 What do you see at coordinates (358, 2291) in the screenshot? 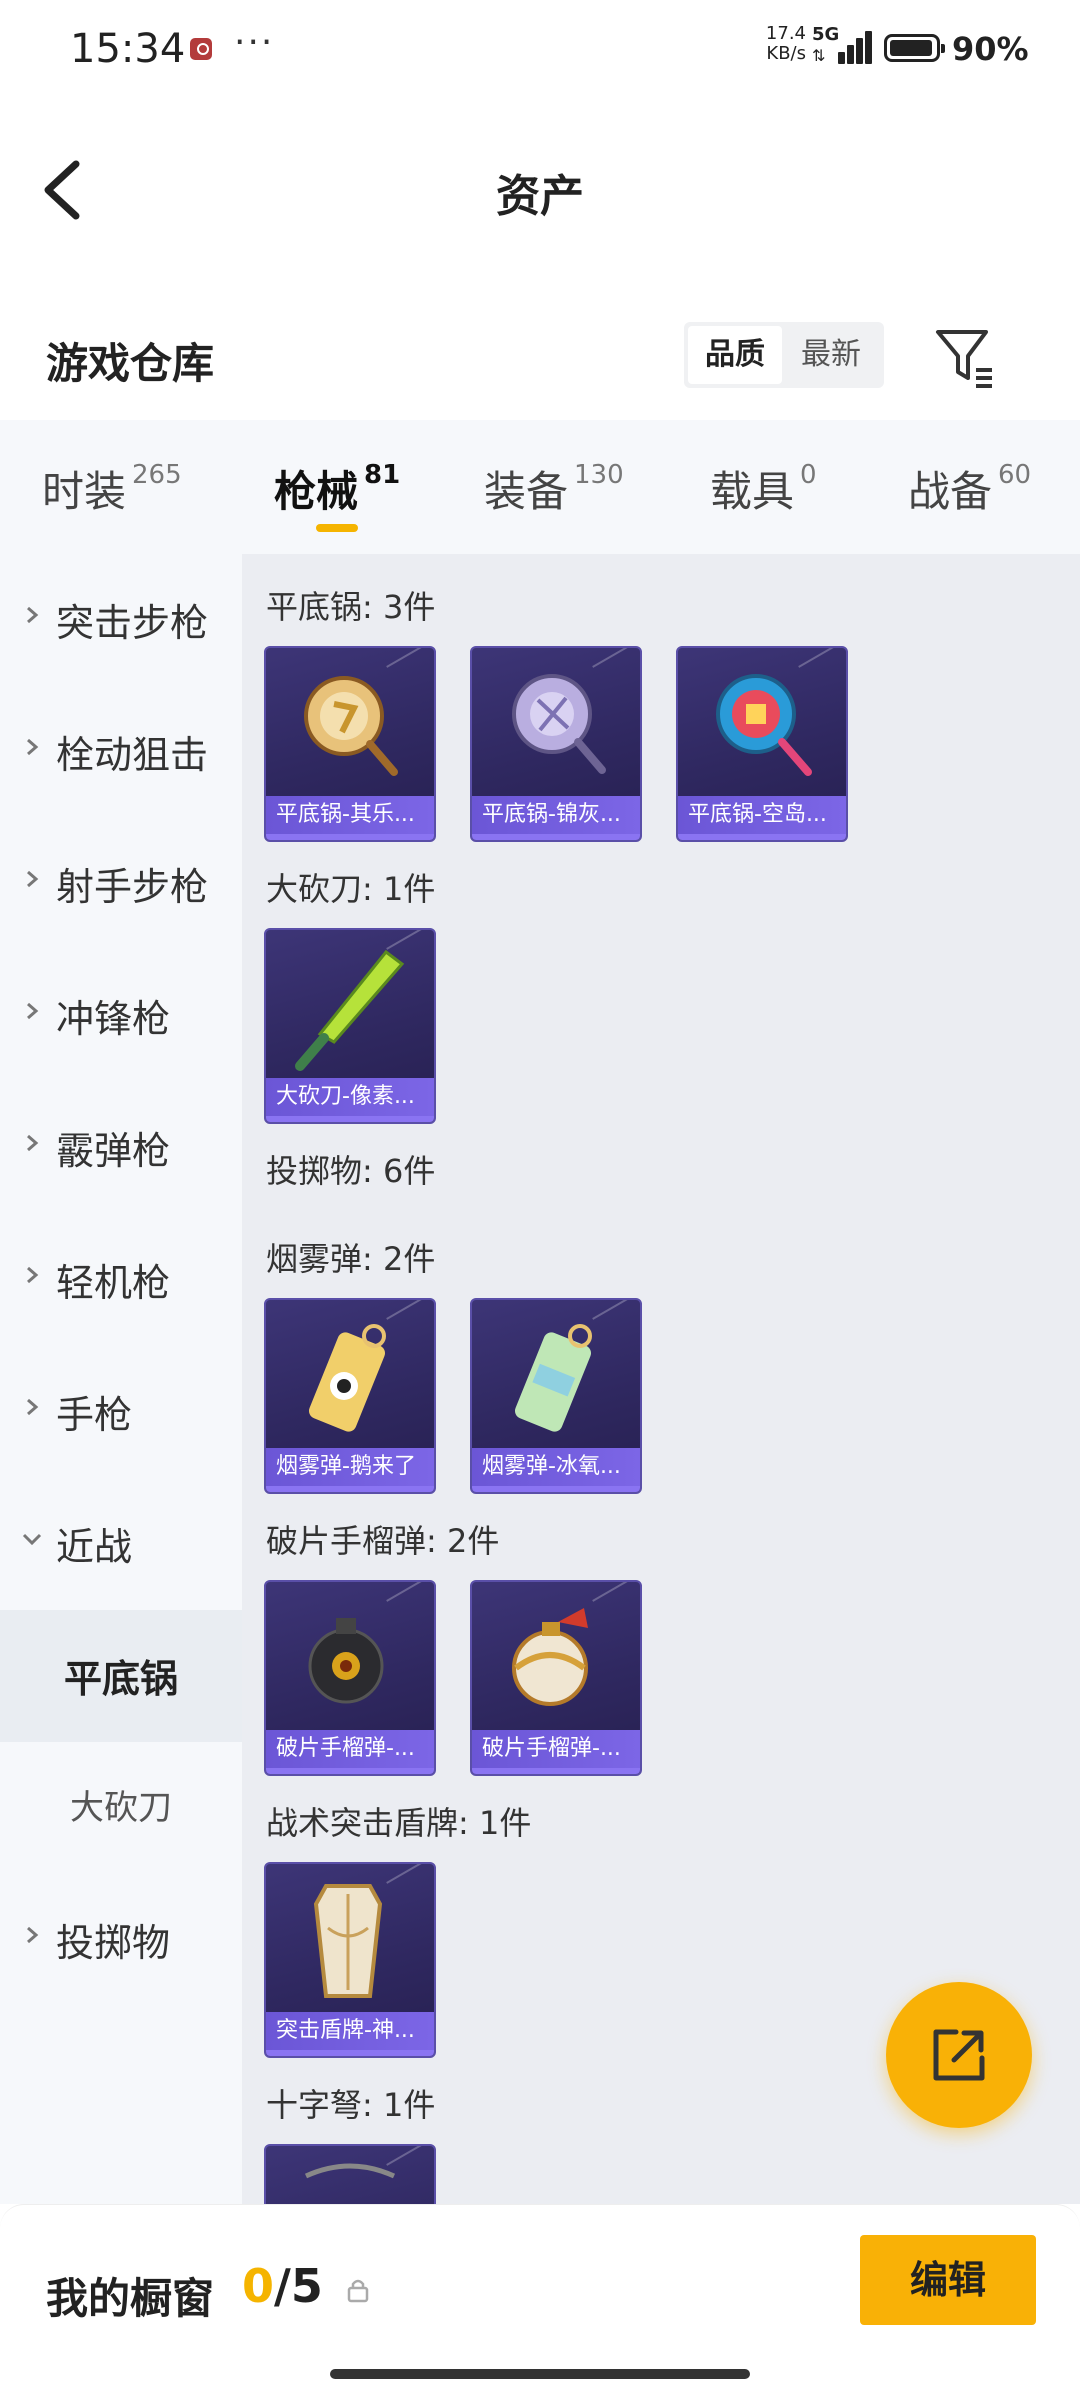
I see `lock-icon` at bounding box center [358, 2291].